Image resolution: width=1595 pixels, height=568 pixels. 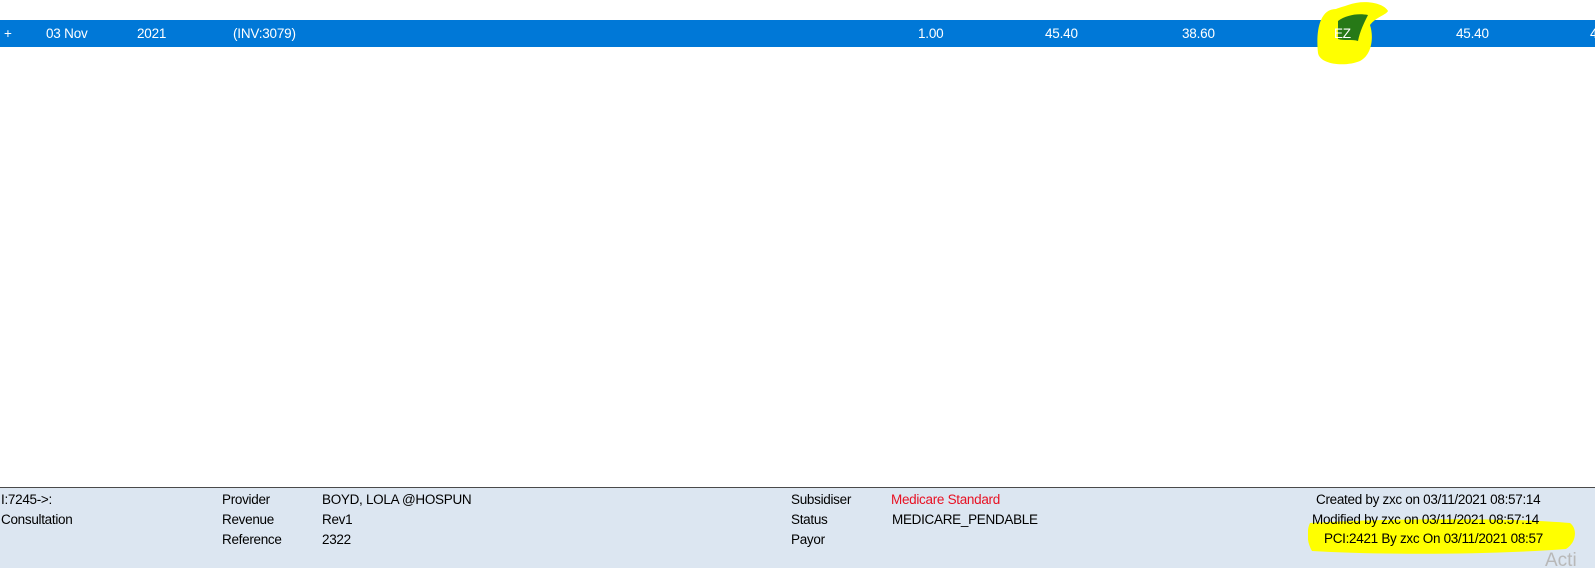 I want to click on subsidiser-label: Subsidiser, so click(x=821, y=499).